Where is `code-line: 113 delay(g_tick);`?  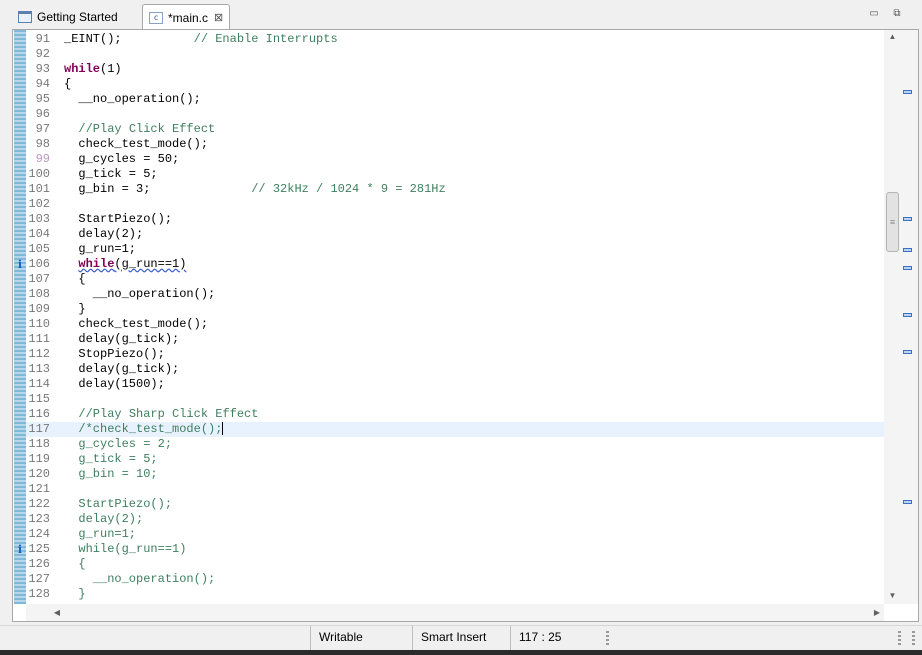 code-line: 113 delay(g_tick); is located at coordinates (455, 369).